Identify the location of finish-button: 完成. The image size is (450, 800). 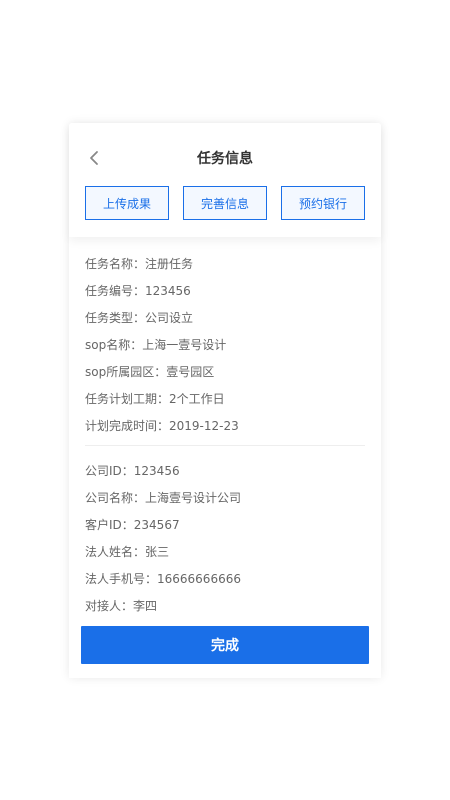
(225, 645).